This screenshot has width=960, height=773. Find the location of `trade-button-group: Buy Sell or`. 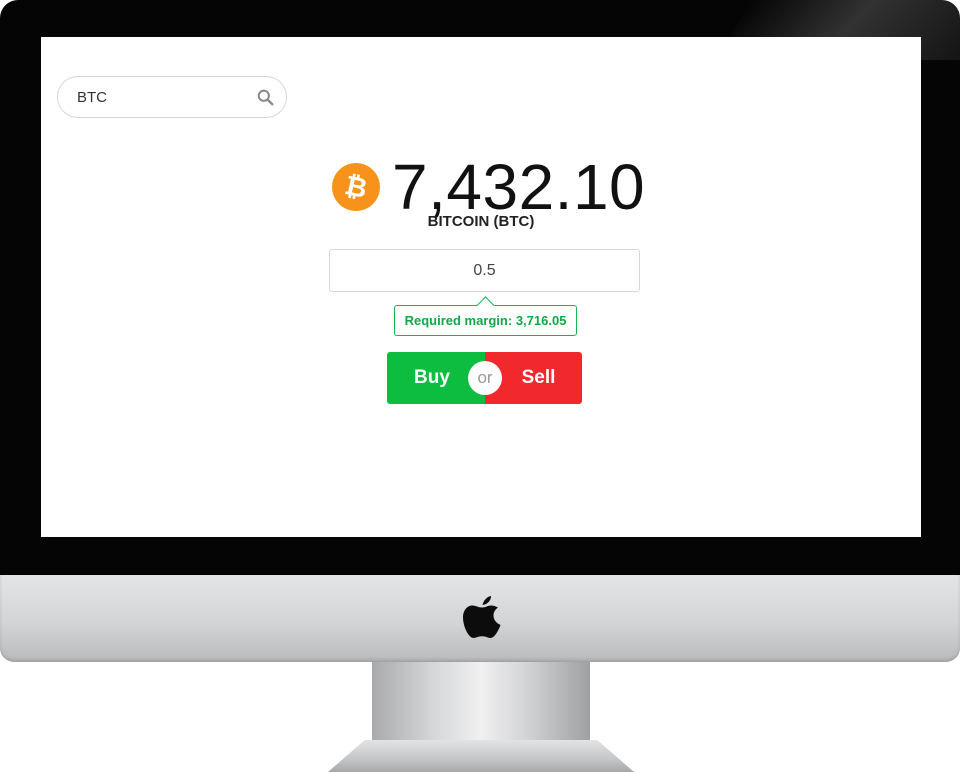

trade-button-group: Buy Sell or is located at coordinates (484, 378).